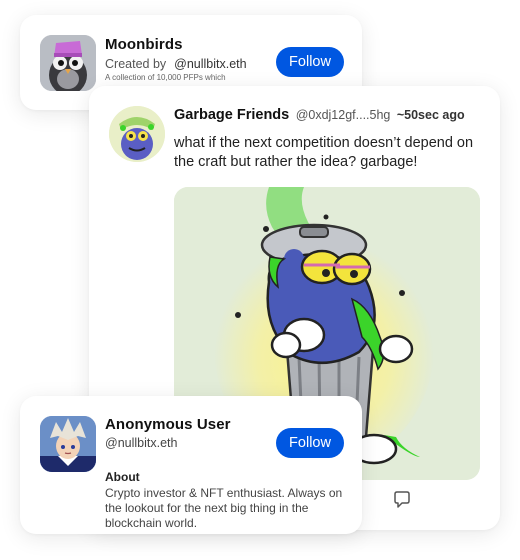 This screenshot has height=560, width=520. I want to click on author-name: Garbage Friends, so click(231, 115).